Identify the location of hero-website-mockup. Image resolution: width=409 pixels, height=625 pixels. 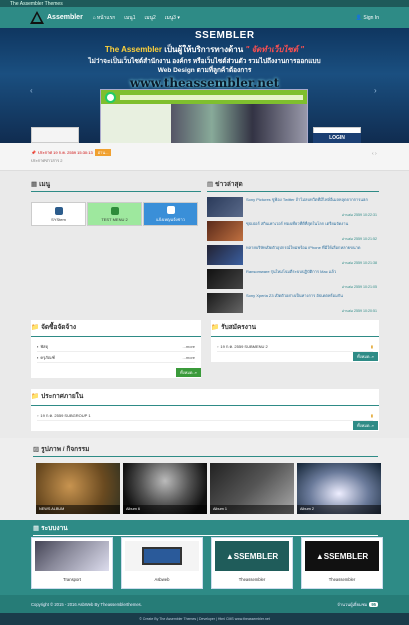
(204, 116).